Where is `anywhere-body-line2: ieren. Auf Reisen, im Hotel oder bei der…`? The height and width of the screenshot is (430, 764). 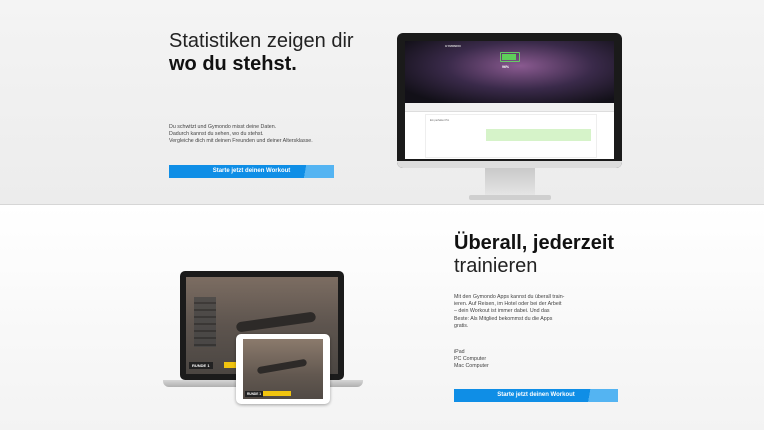 anywhere-body-line2: ieren. Auf Reisen, im Hotel oder bei der… is located at coordinates (508, 304).